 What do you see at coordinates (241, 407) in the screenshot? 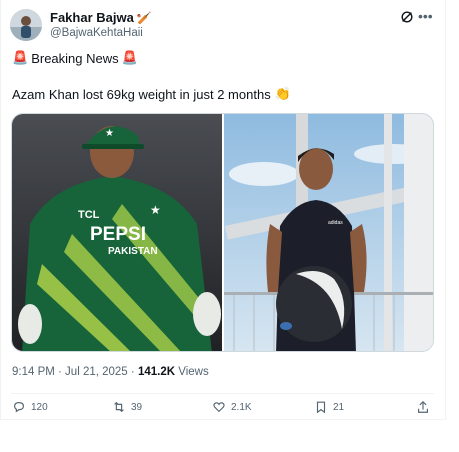
I see `like-count: 2.1K` at bounding box center [241, 407].